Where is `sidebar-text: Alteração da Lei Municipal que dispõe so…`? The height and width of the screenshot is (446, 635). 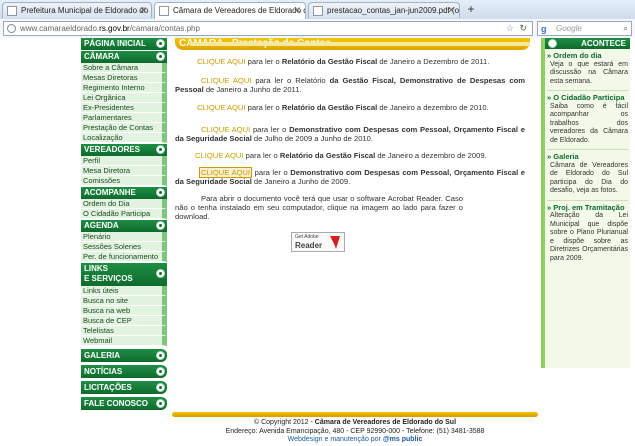
sidebar-text: Alteração da Lei Municipal que dispõe so… is located at coordinates (589, 237).